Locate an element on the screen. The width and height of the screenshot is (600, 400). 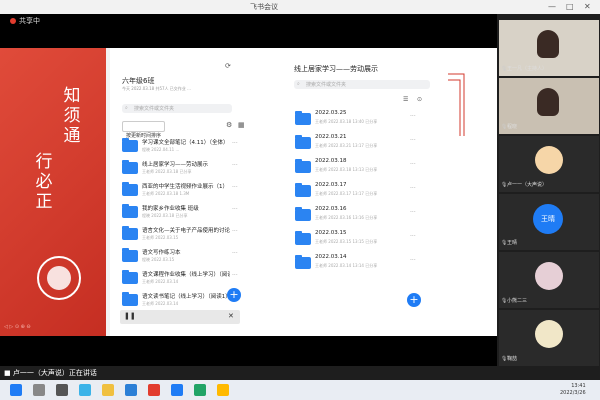
folder-title: 六年级6班 is located at coordinates (138, 81).